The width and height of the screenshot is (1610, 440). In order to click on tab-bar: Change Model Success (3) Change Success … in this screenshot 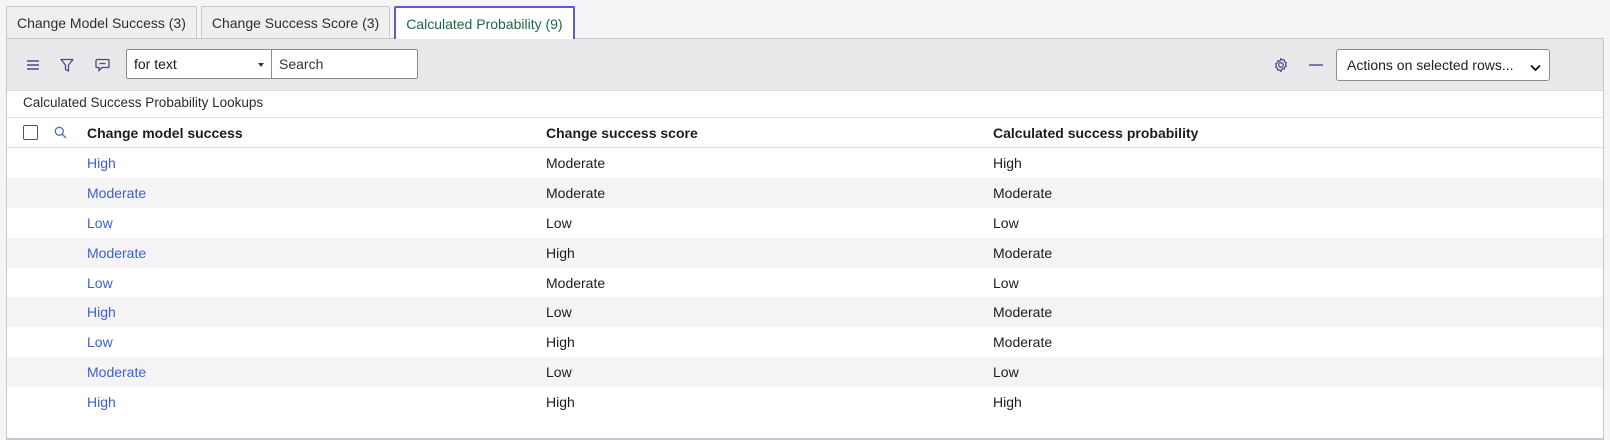, I will do `click(292, 22)`.